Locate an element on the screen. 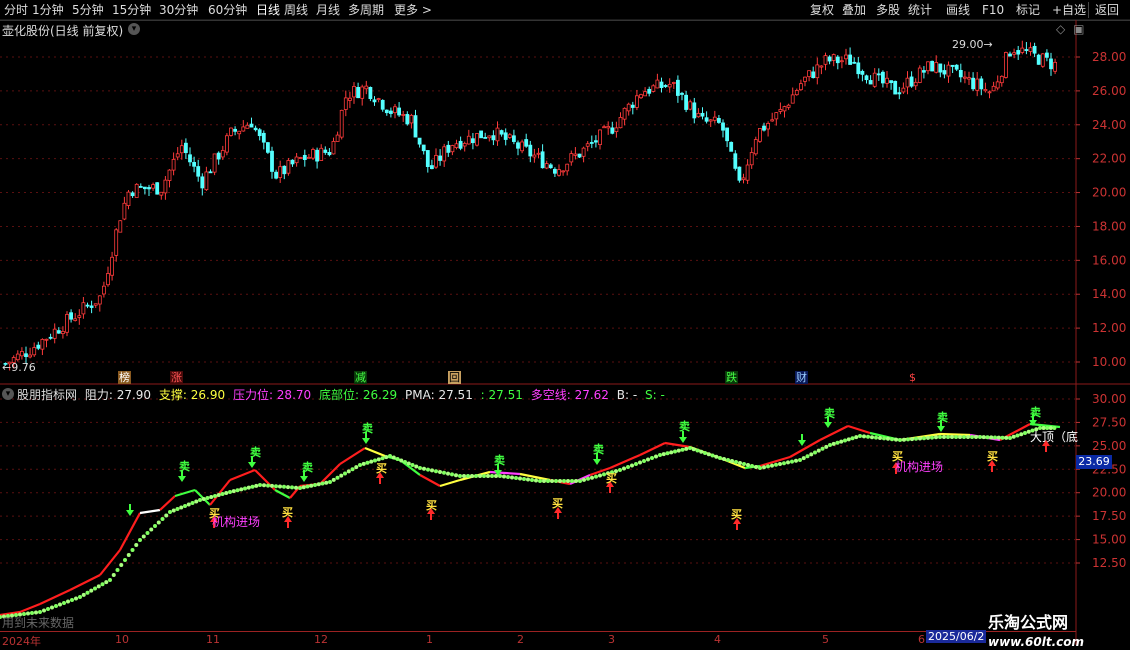  date-label: 2024年 is located at coordinates (21, 641).